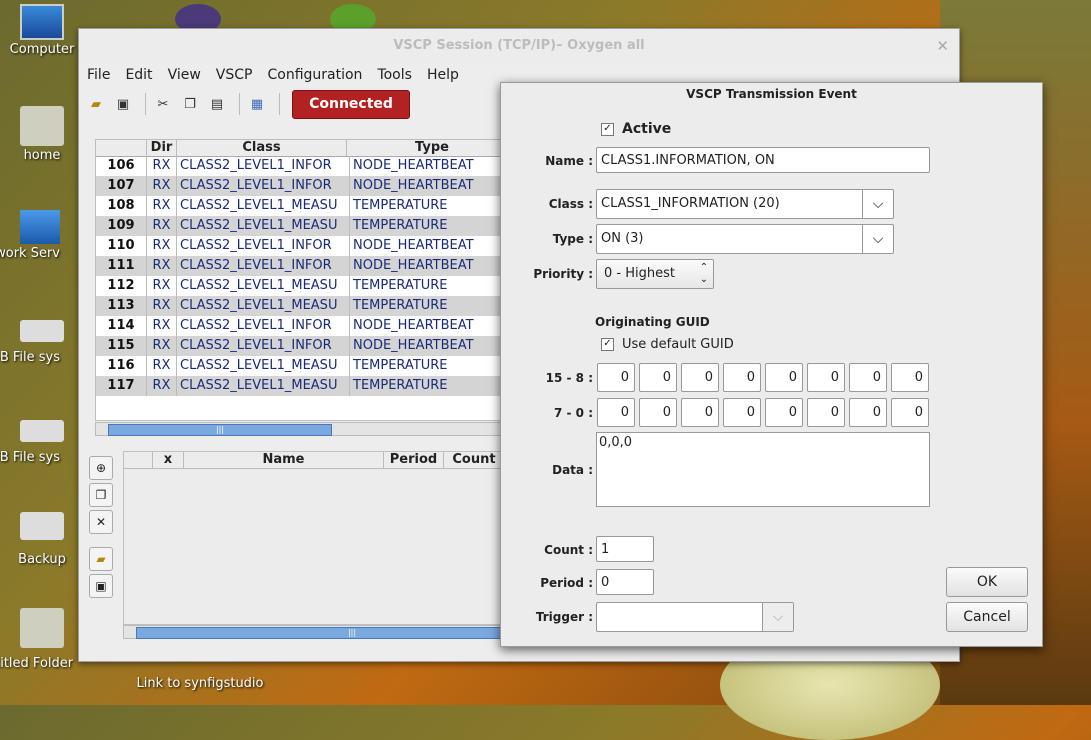 Image resolution: width=1091 pixels, height=740 pixels. I want to click on menu-configuration: Configuration, so click(314, 75).